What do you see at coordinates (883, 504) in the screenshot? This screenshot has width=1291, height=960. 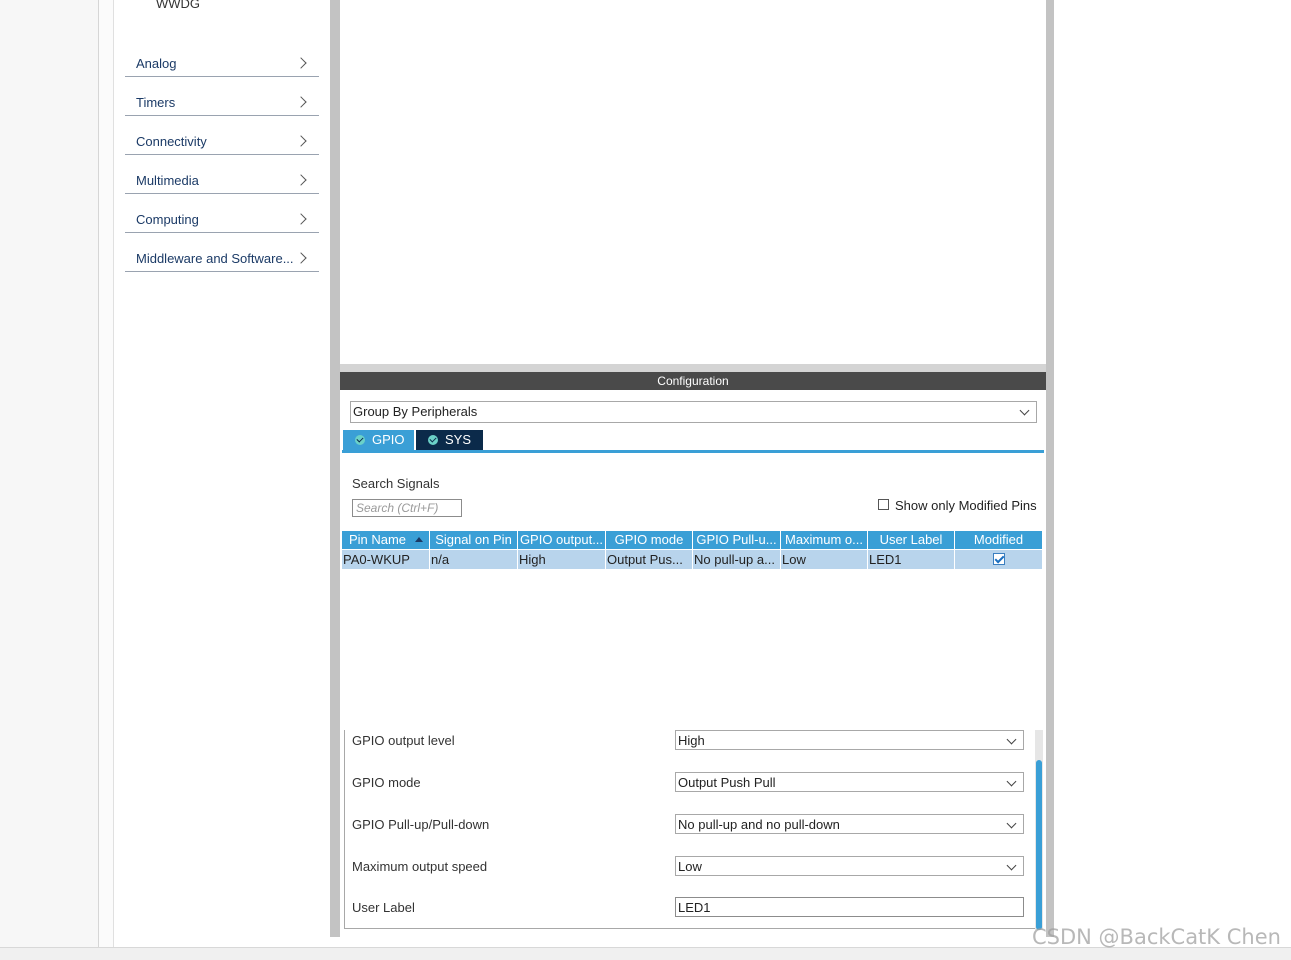 I see `show-modified-checkbox` at bounding box center [883, 504].